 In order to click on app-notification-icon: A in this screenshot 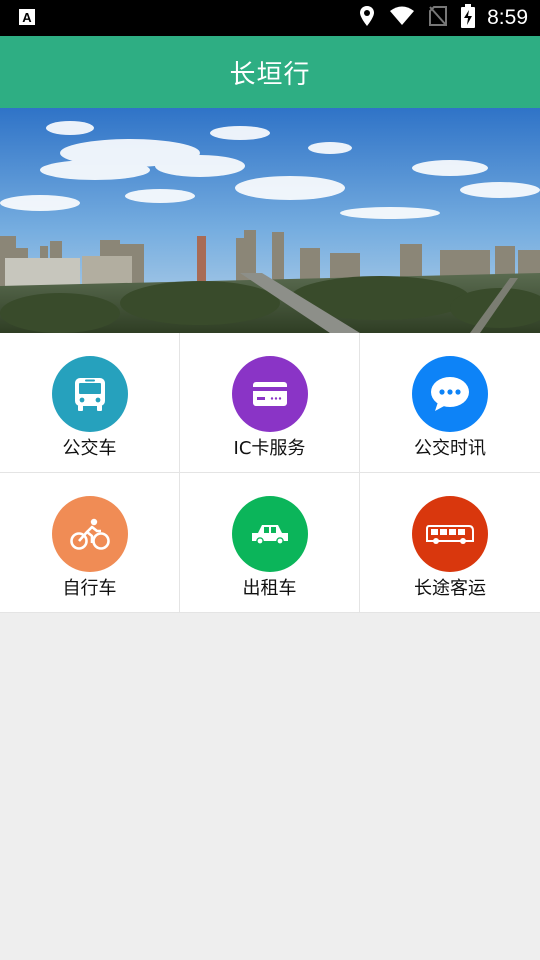, I will do `click(27, 17)`.